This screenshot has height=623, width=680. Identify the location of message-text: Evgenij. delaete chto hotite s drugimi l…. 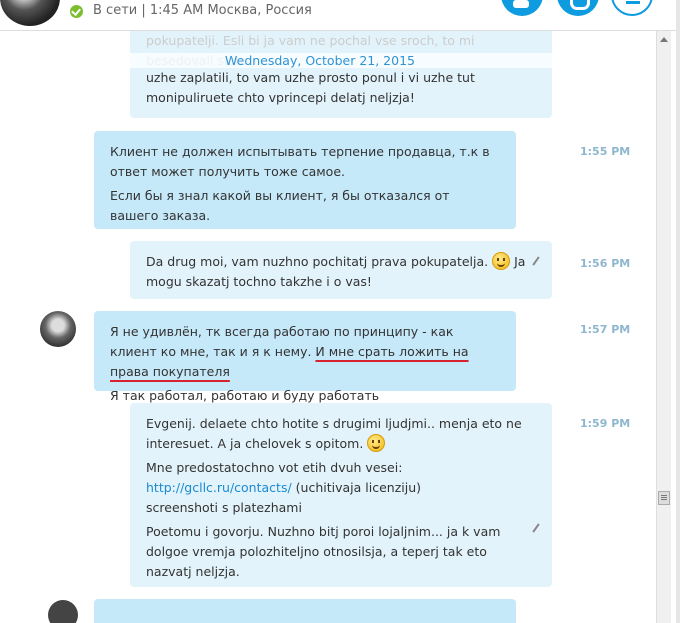
(341, 434).